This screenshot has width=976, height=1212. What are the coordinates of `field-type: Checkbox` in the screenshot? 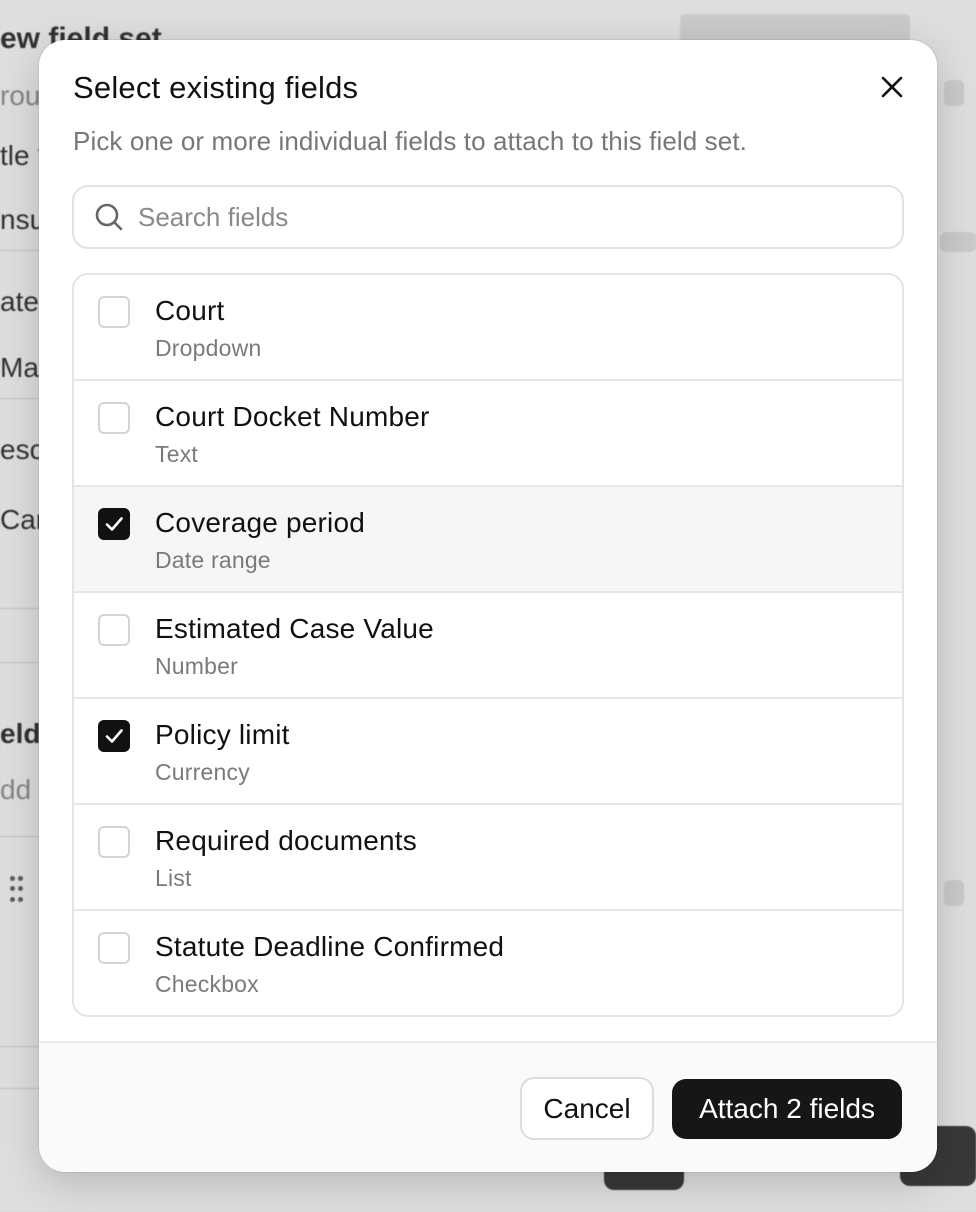 It's located at (207, 984).